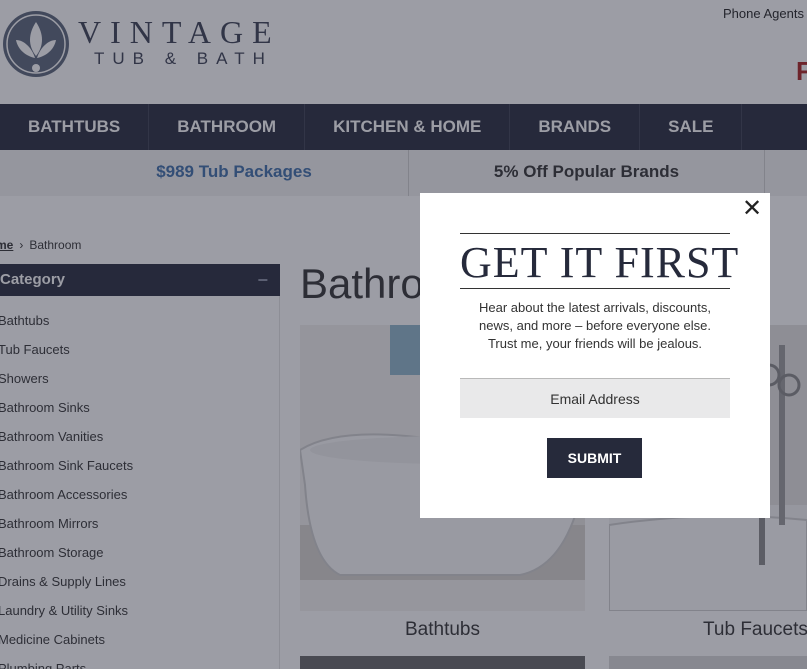 Image resolution: width=807 pixels, height=669 pixels. Describe the element at coordinates (594, 458) in the screenshot. I see `submit-button: SUBMIT` at that location.